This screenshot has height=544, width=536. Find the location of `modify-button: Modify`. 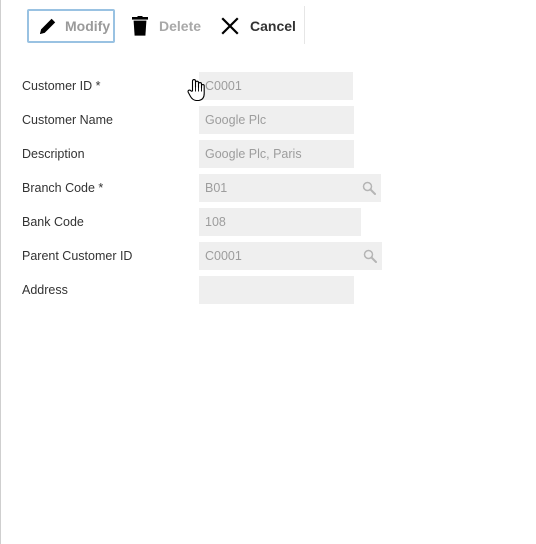

modify-button: Modify is located at coordinates (71, 26).